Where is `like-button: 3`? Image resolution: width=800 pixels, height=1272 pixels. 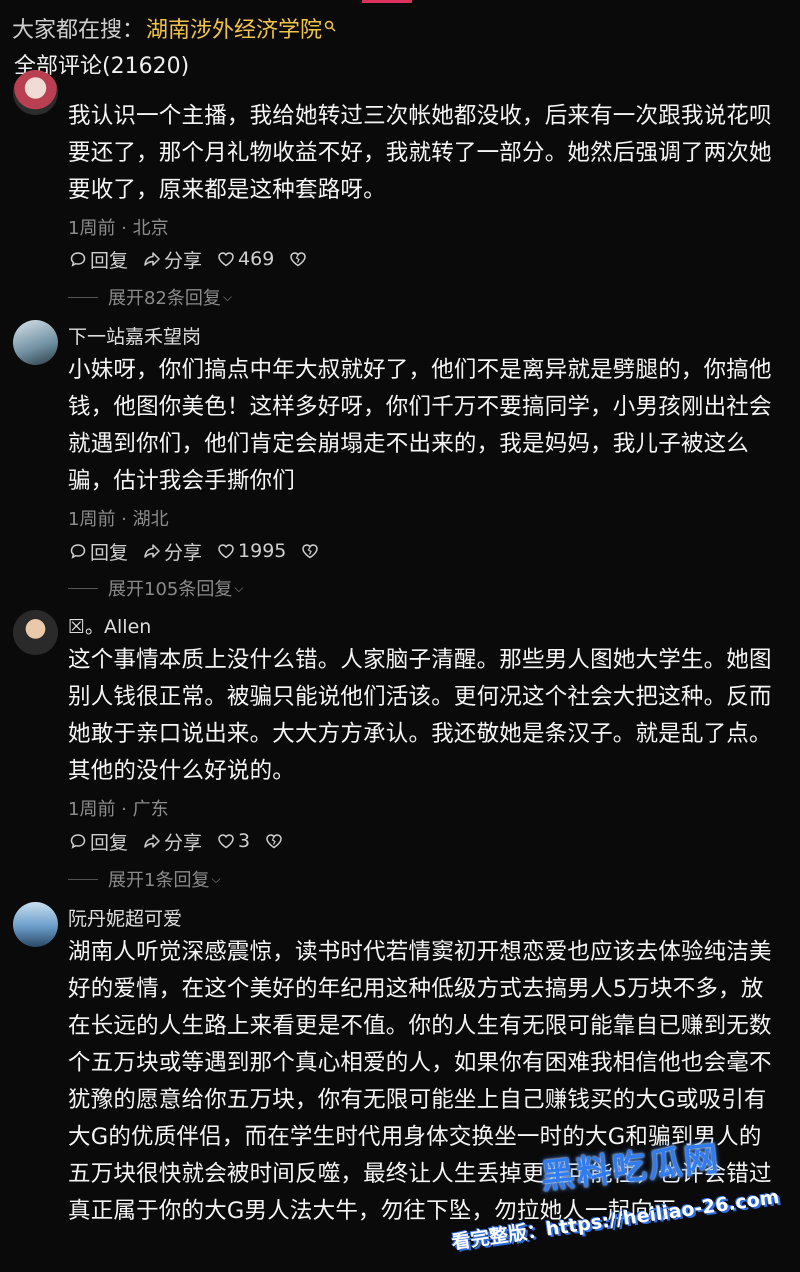
like-button: 3 is located at coordinates (233, 841).